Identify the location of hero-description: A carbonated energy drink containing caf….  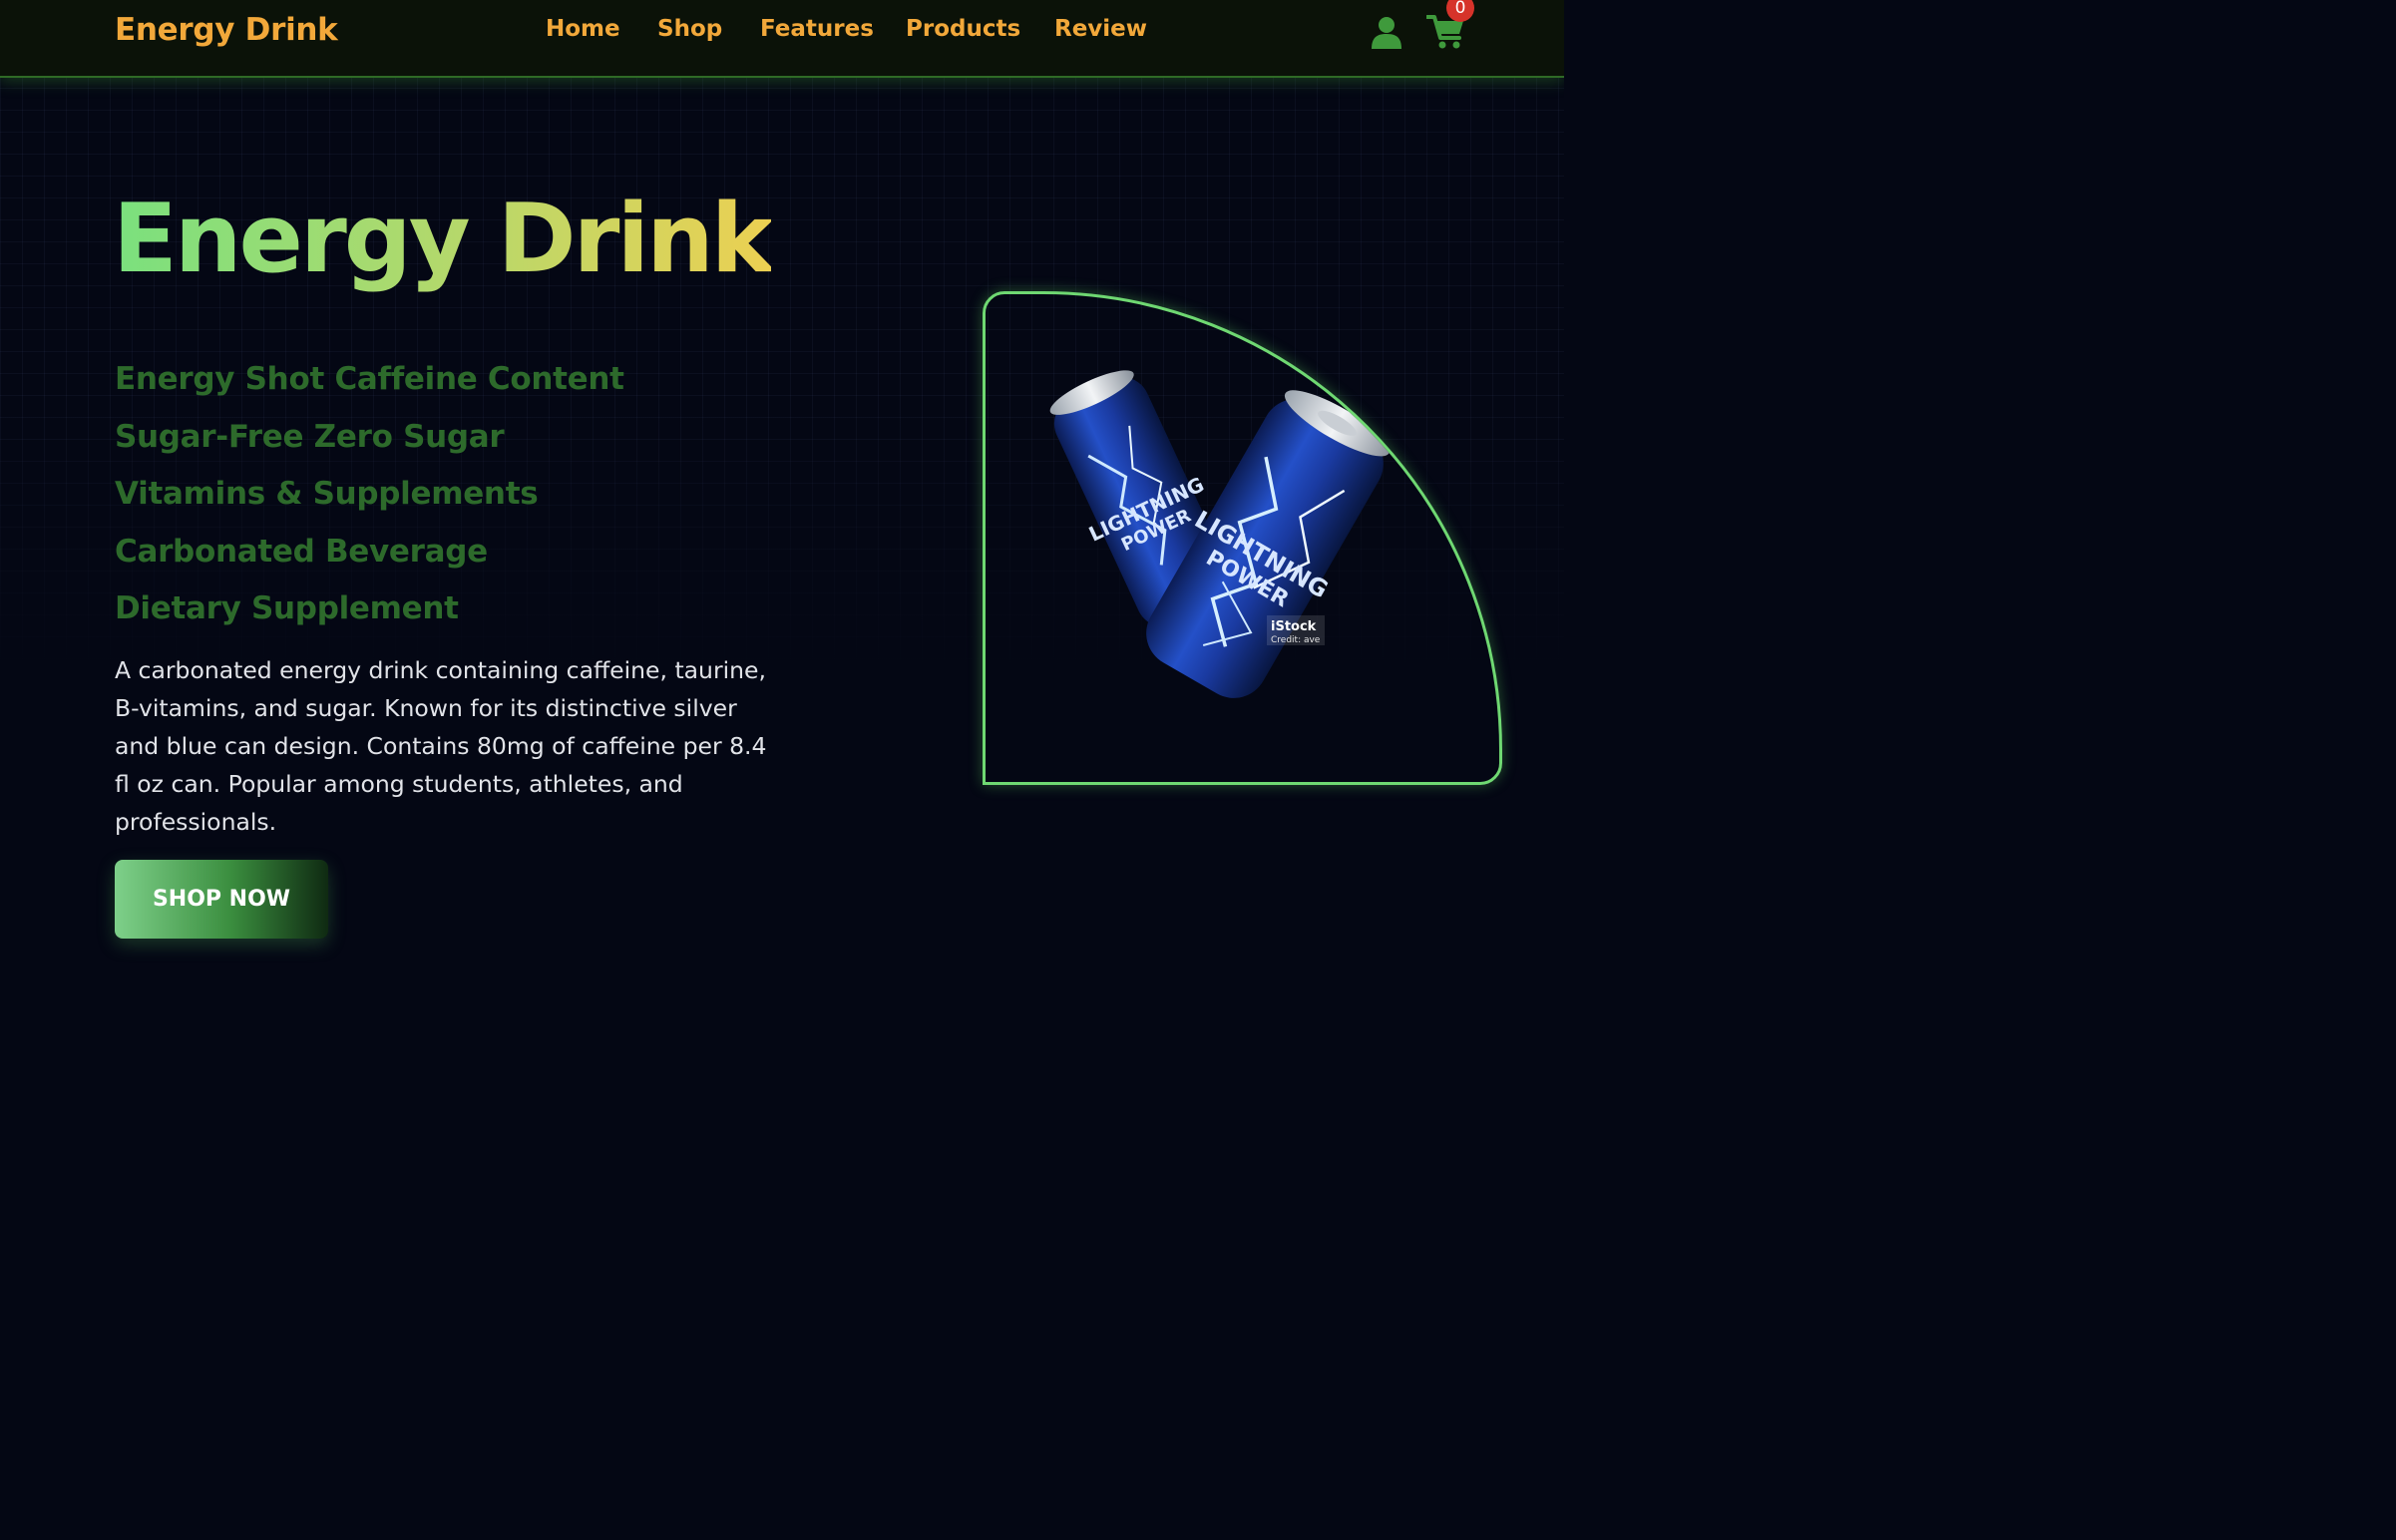
(441, 746).